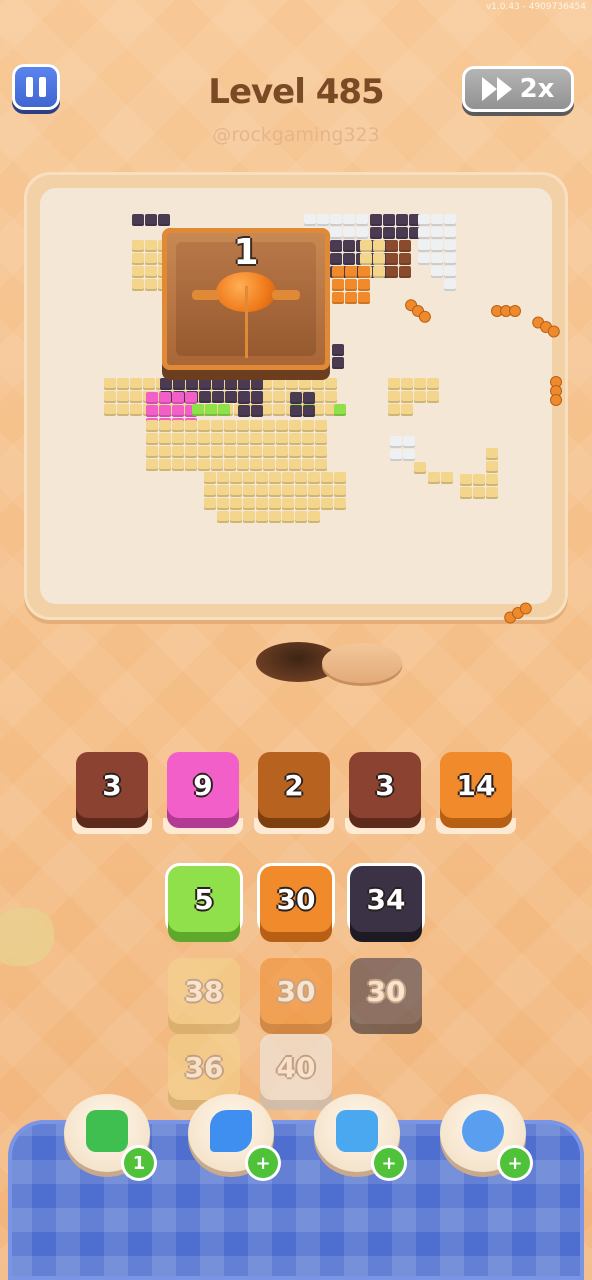 The height and width of the screenshot is (1280, 592). Describe the element at coordinates (476, 785) in the screenshot. I see `queue-tile: 14` at that location.